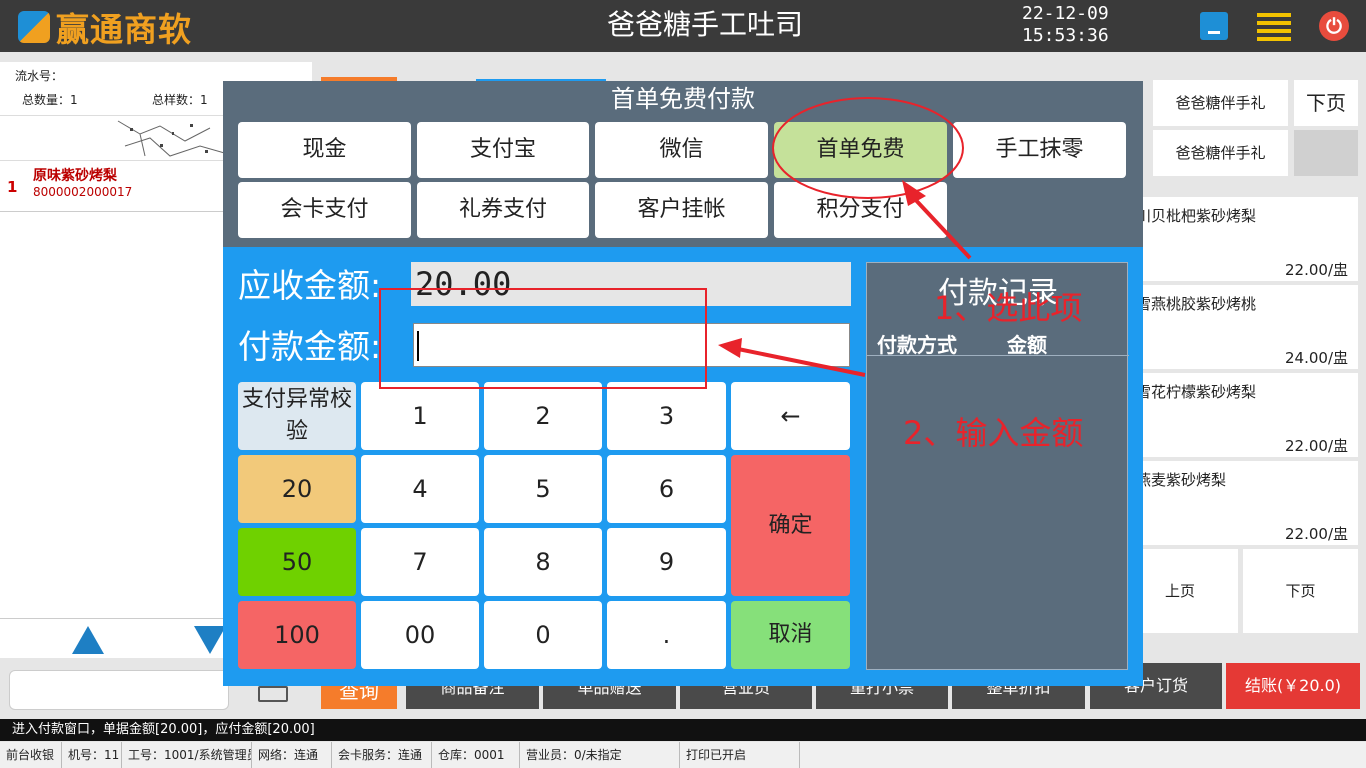  Describe the element at coordinates (187, 755) in the screenshot. I see `status-operator: 工号：1001/系统管理员` at that location.